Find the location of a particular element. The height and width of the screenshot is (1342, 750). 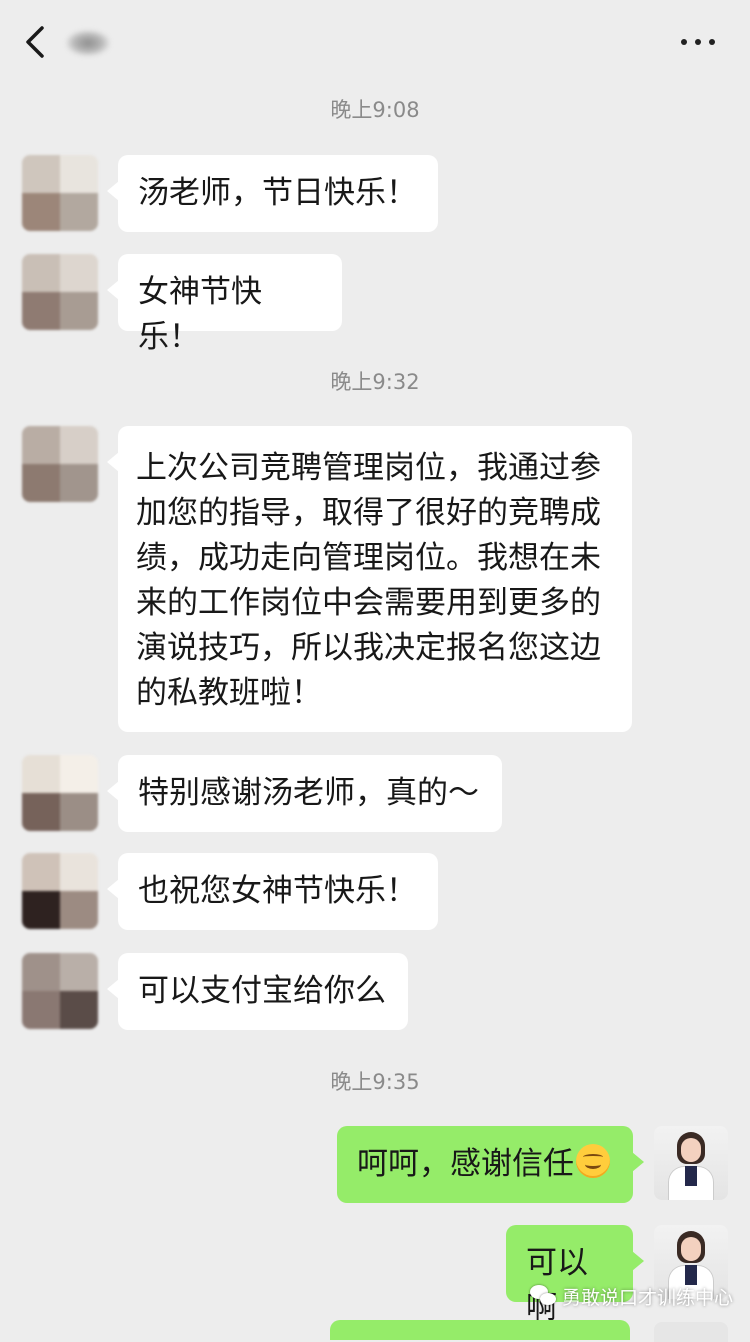

wechat-logo-icon is located at coordinates (544, 1296).